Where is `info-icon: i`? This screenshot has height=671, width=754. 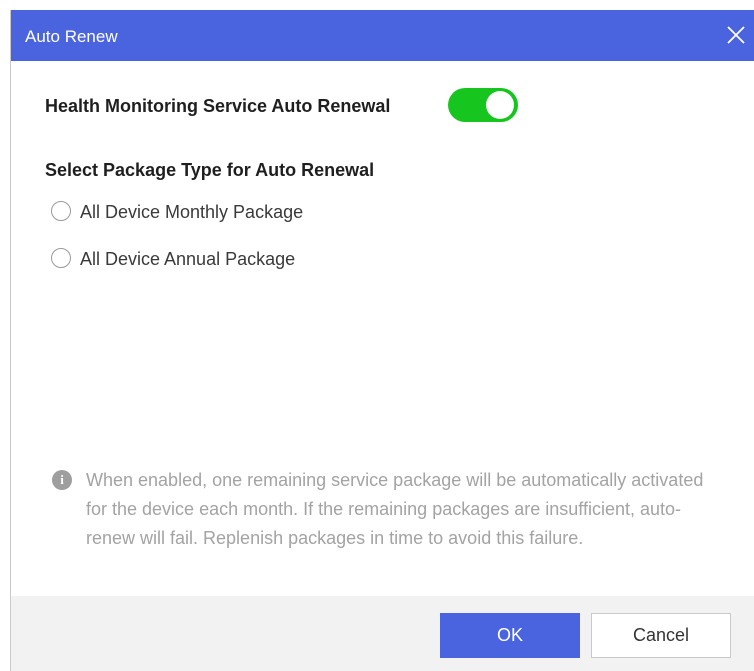
info-icon: i is located at coordinates (62, 480).